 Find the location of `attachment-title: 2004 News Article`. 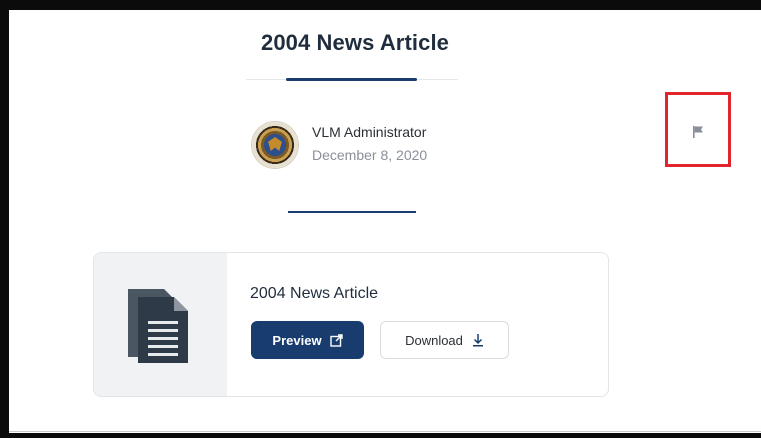

attachment-title: 2004 News Article is located at coordinates (314, 293).